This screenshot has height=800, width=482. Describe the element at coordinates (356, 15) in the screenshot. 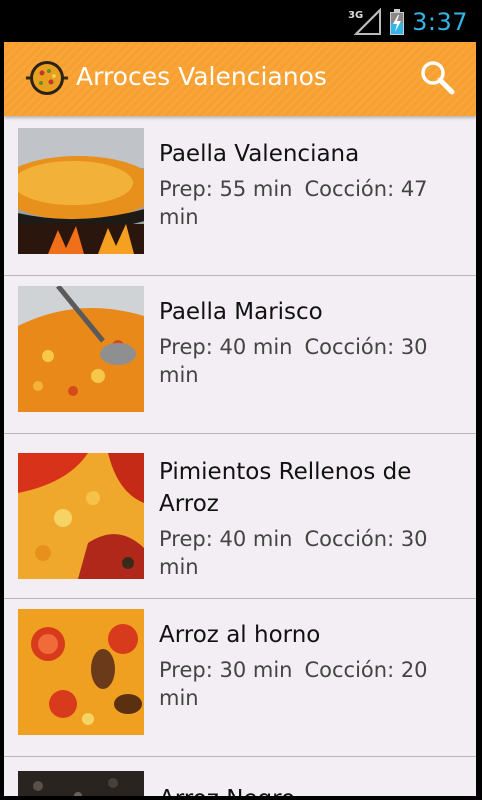

I see `network-type-label: 3G` at that location.